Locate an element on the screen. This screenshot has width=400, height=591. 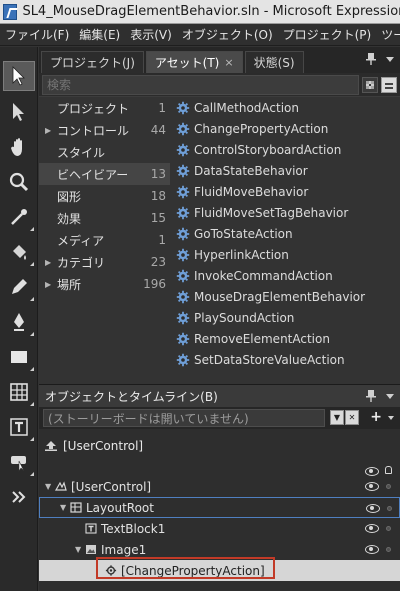
eyedropper-tool is located at coordinates (19, 217).